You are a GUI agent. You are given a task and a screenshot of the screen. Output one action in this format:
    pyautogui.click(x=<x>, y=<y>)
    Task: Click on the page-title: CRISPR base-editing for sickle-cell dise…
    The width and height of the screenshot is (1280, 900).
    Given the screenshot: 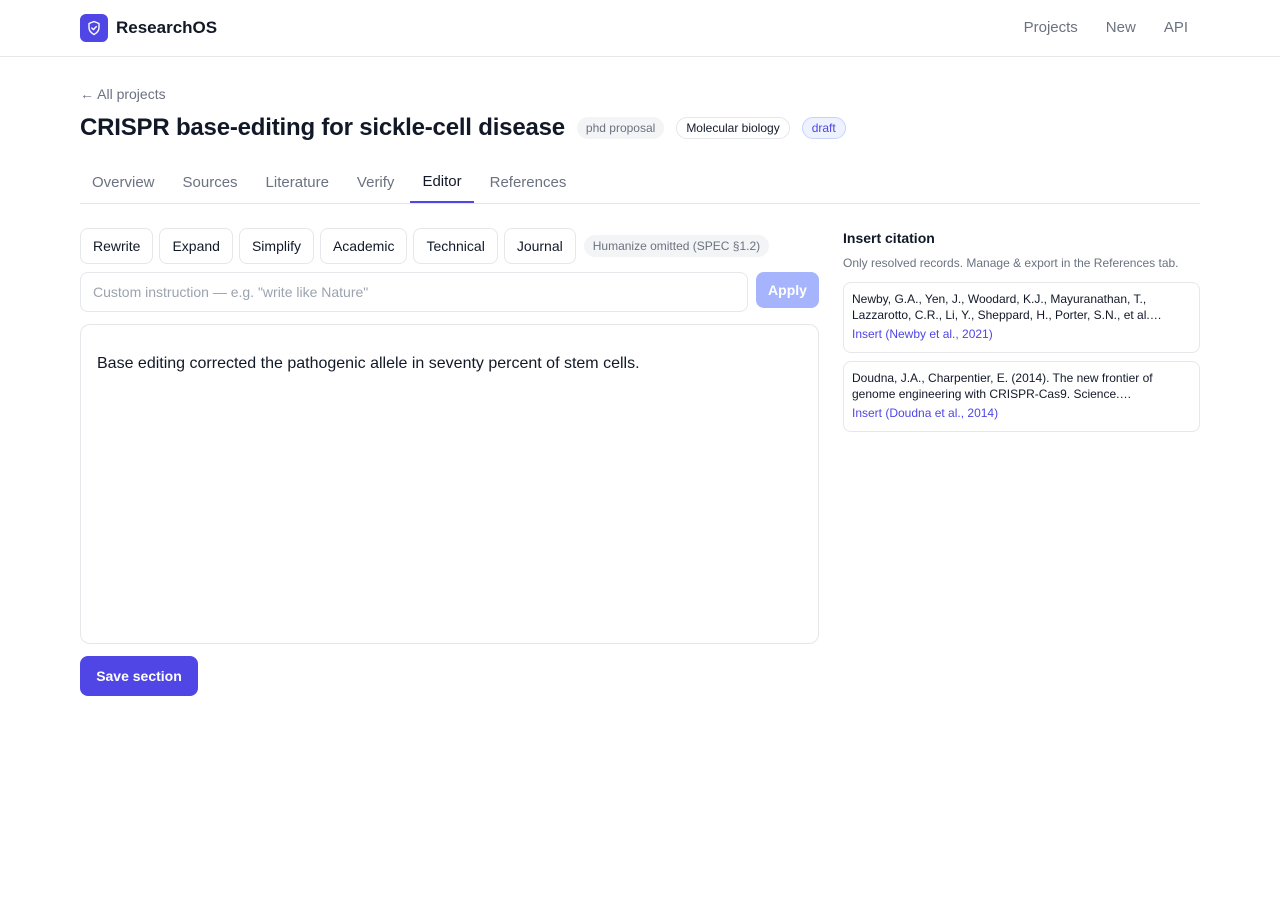 What is the action you would take?
    pyautogui.click(x=322, y=127)
    